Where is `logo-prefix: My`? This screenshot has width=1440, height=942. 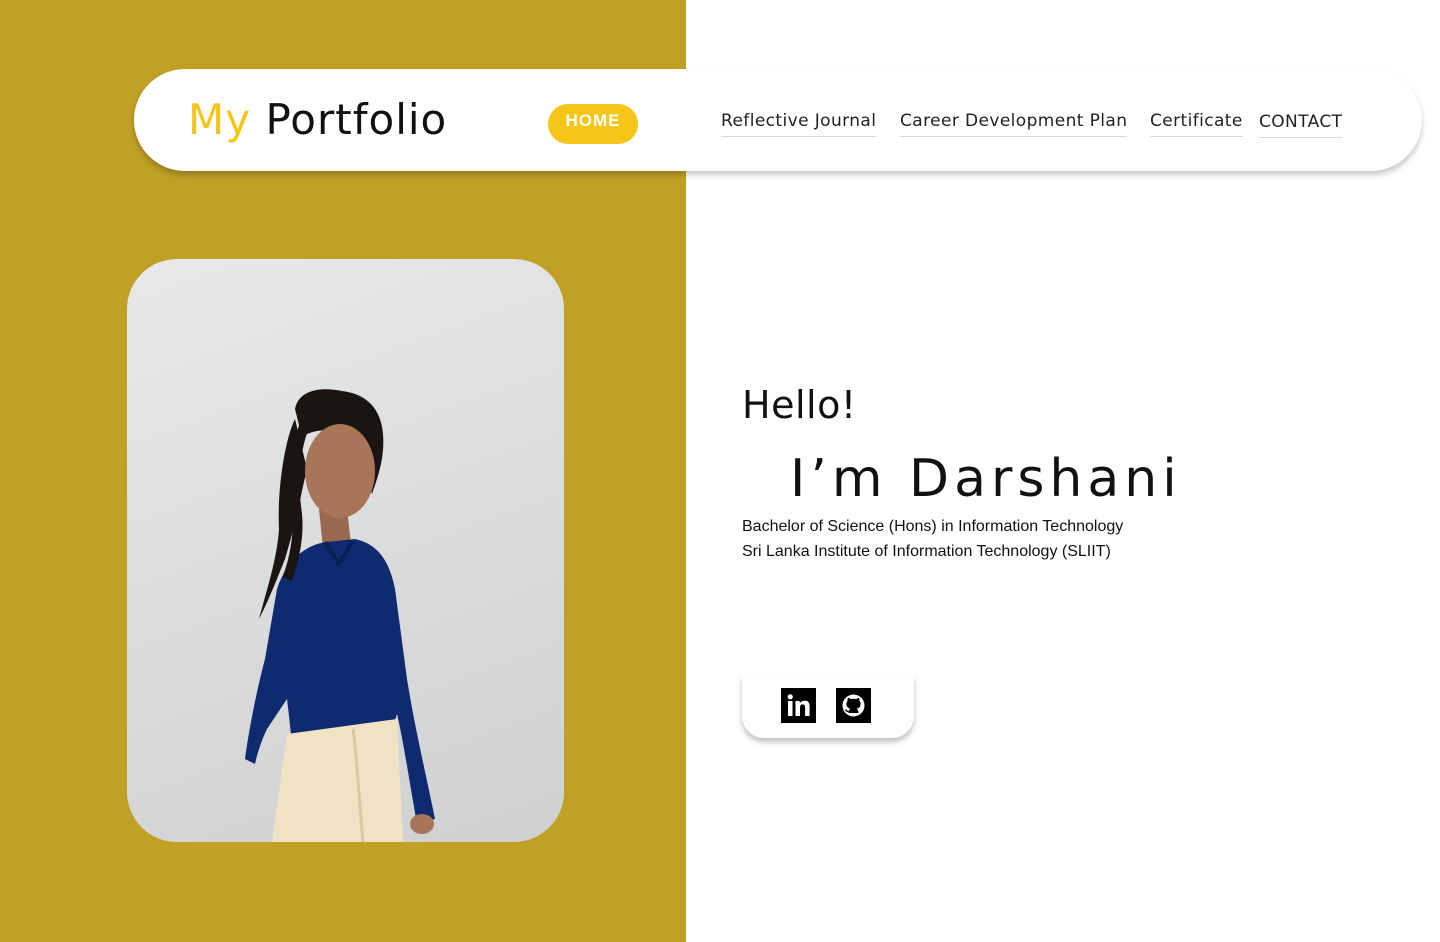
logo-prefix: My is located at coordinates (220, 119).